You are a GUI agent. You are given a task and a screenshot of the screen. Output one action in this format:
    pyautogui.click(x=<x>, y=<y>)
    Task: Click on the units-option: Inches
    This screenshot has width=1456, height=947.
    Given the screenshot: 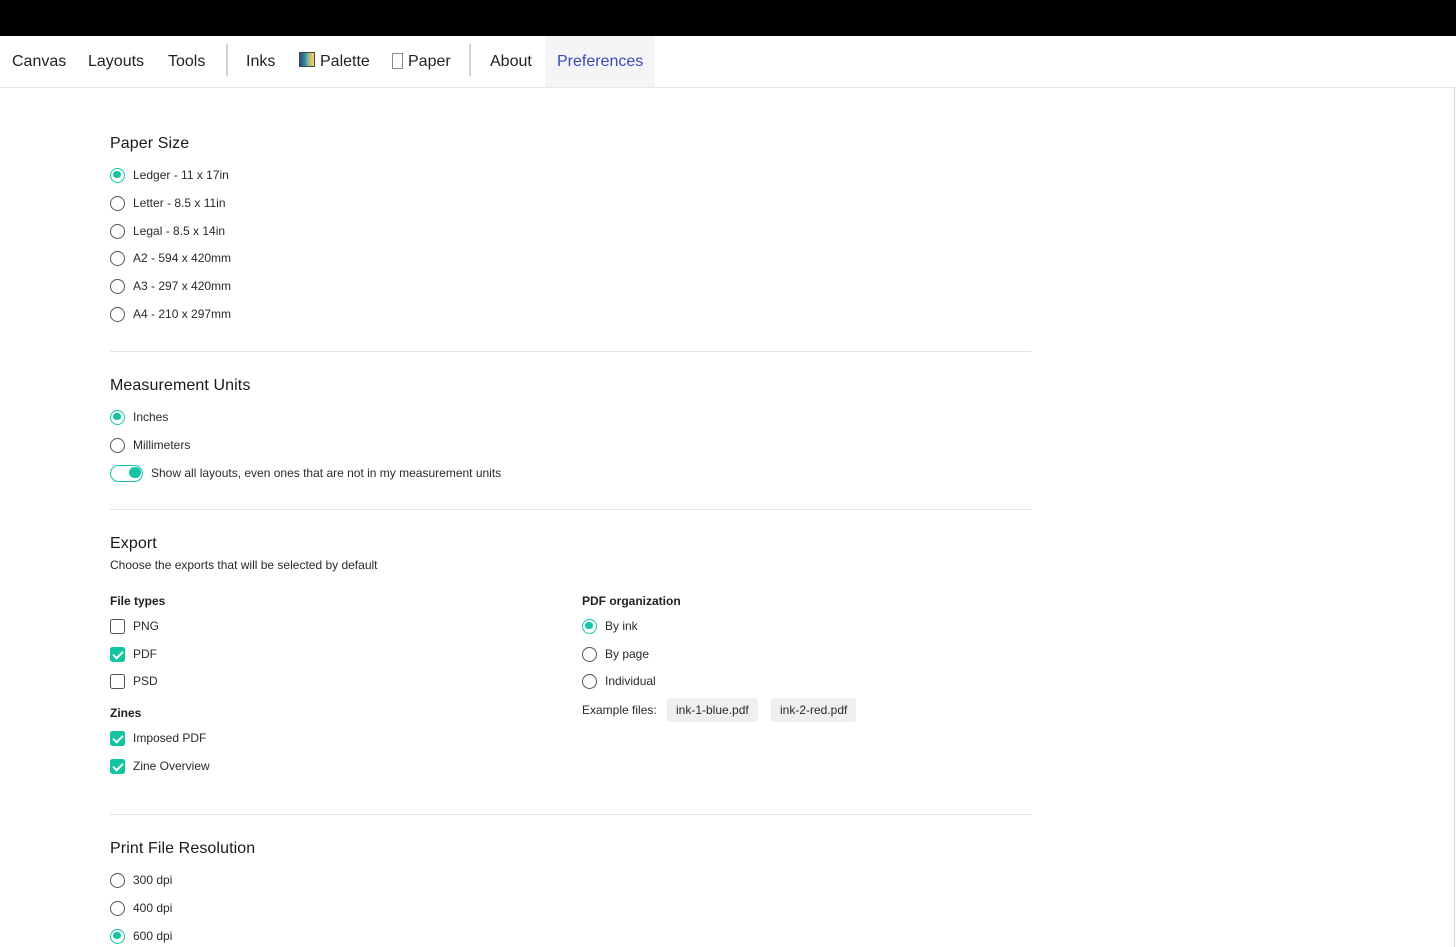 What is the action you would take?
    pyautogui.click(x=139, y=417)
    